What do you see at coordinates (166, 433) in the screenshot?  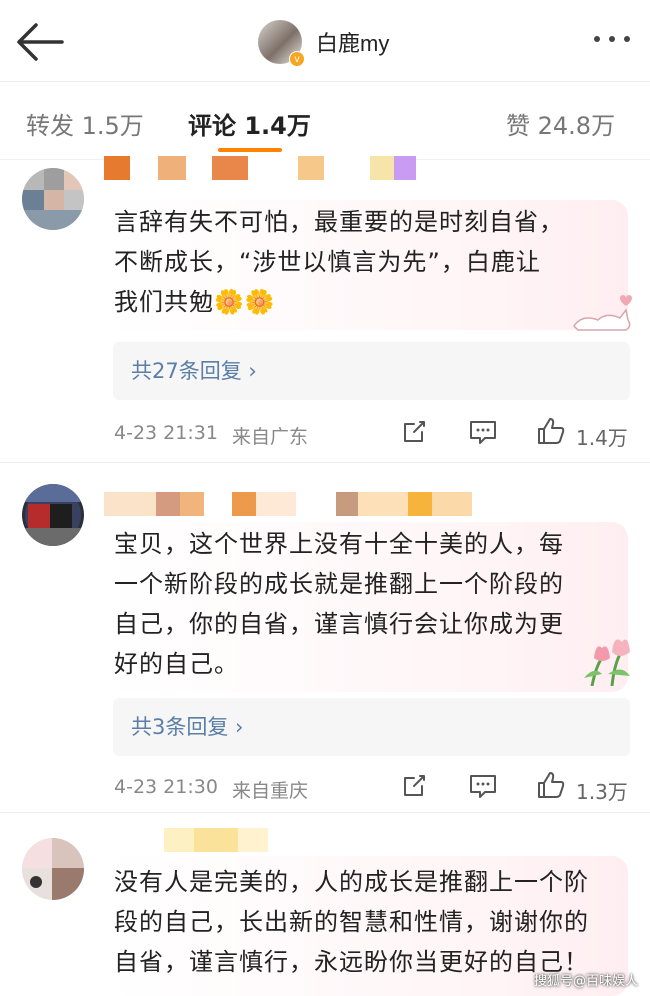 I see `comment-time: 4-23 21:31` at bounding box center [166, 433].